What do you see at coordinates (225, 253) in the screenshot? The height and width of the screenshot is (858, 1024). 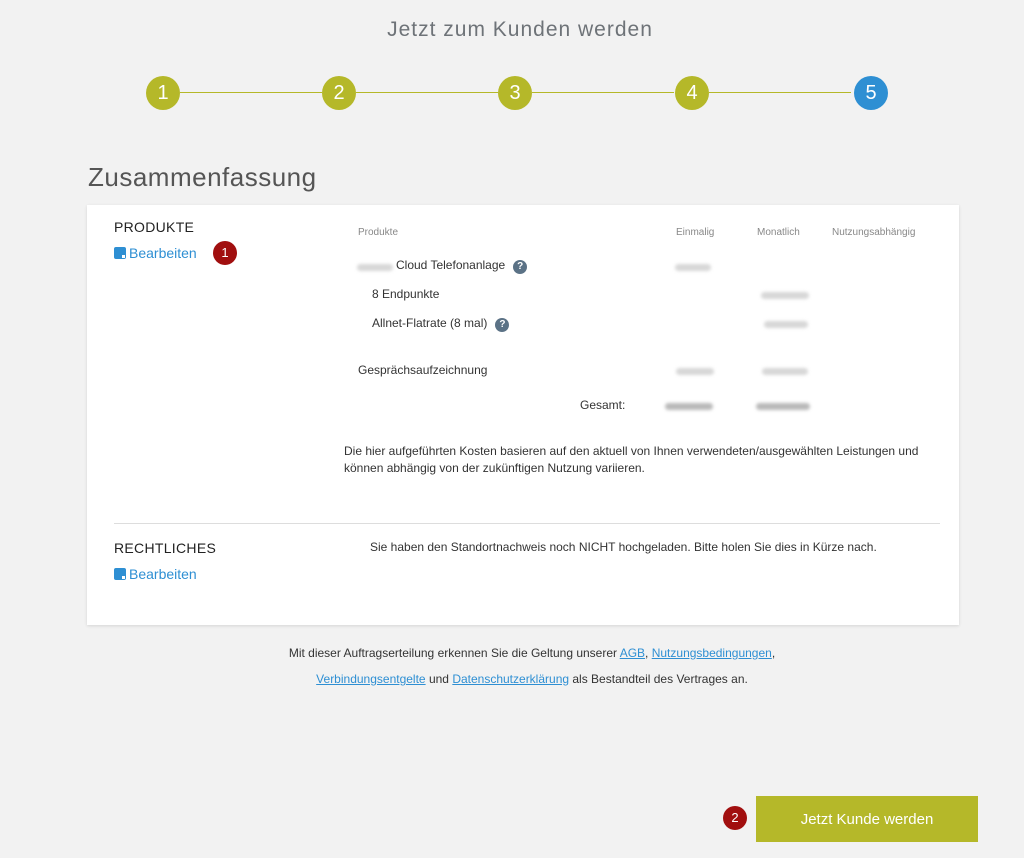 I see `annotation-badge-1: 1` at bounding box center [225, 253].